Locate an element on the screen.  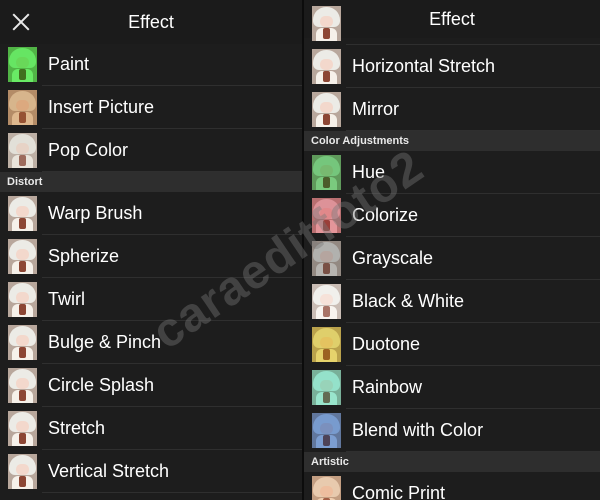
left-header: Effect is located at coordinates (151, 22).